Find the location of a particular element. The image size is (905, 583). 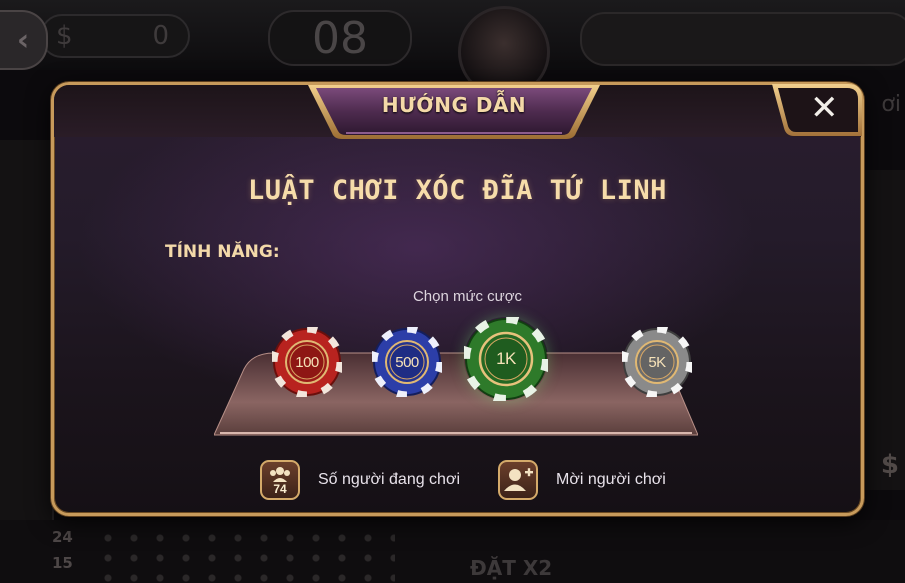

history-number: 24 is located at coordinates (62, 537).